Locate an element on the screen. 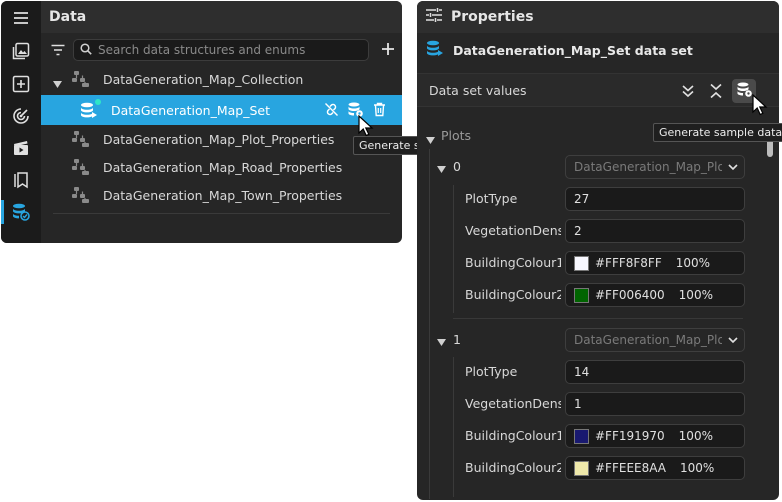 This screenshot has width=782, height=502. number-field: 14 is located at coordinates (655, 372).